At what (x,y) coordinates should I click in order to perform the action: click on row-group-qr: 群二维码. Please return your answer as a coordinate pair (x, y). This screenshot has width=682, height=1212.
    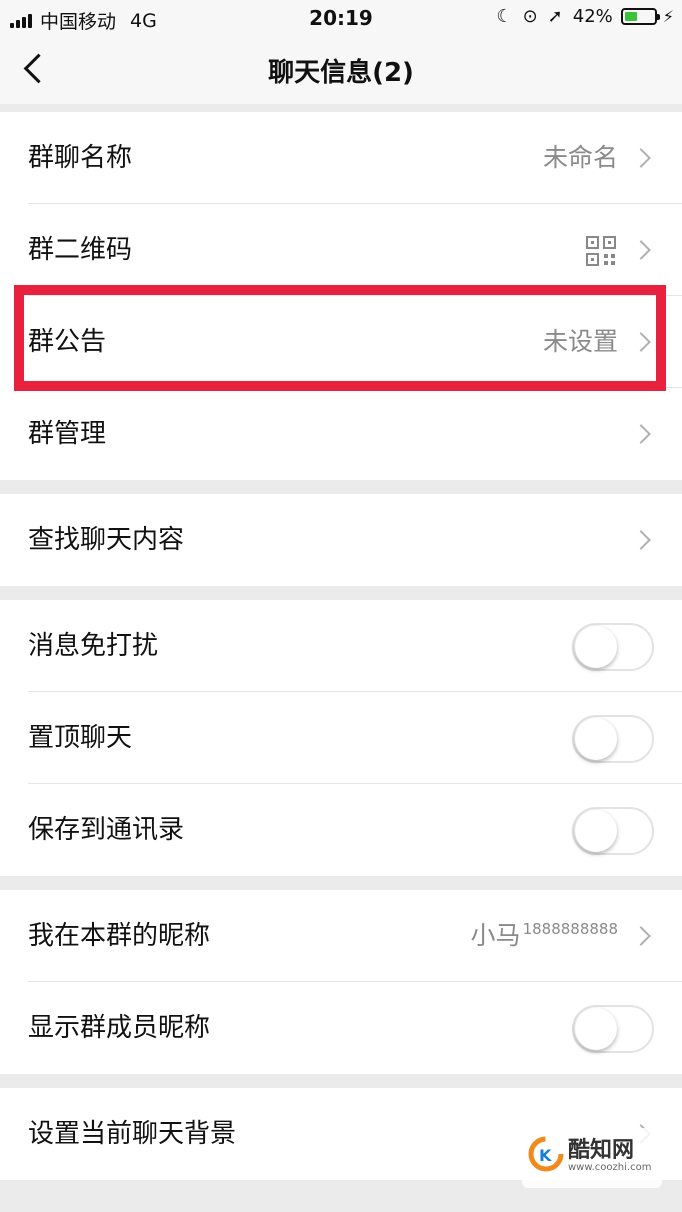
    Looking at the image, I should click on (341, 250).